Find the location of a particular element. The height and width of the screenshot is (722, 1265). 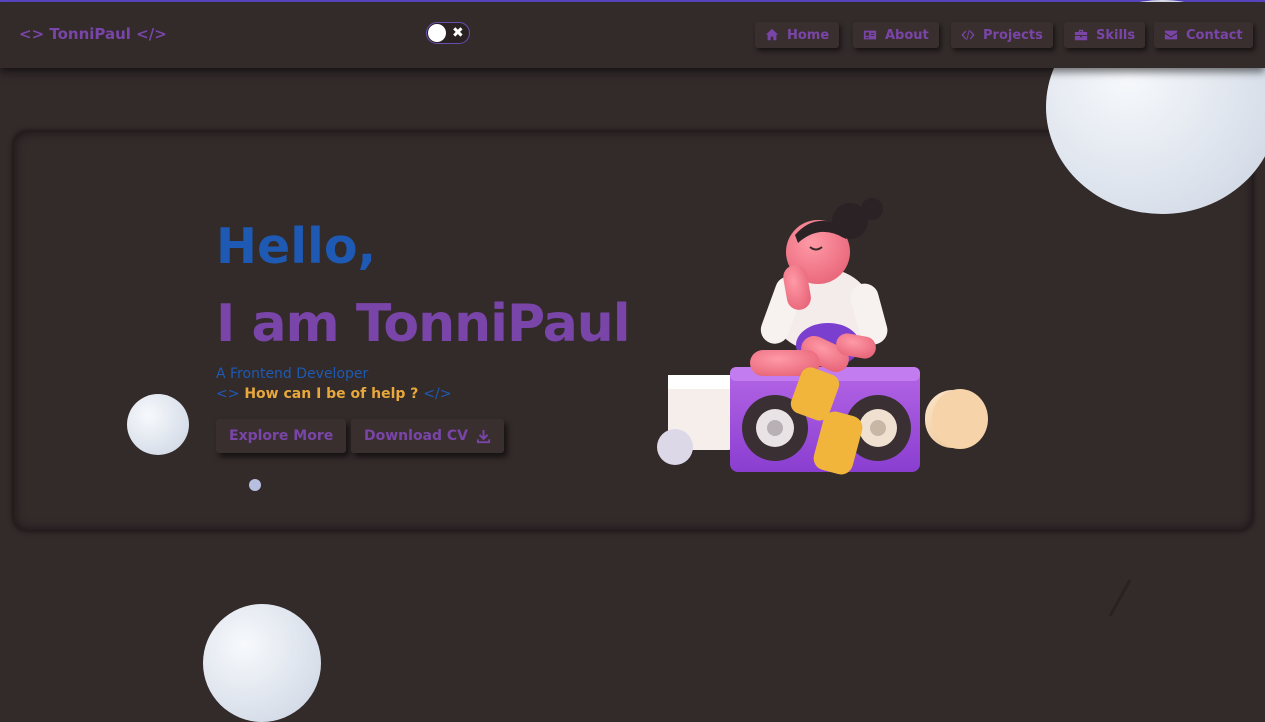

explore-more-label: Explore More is located at coordinates (281, 436).